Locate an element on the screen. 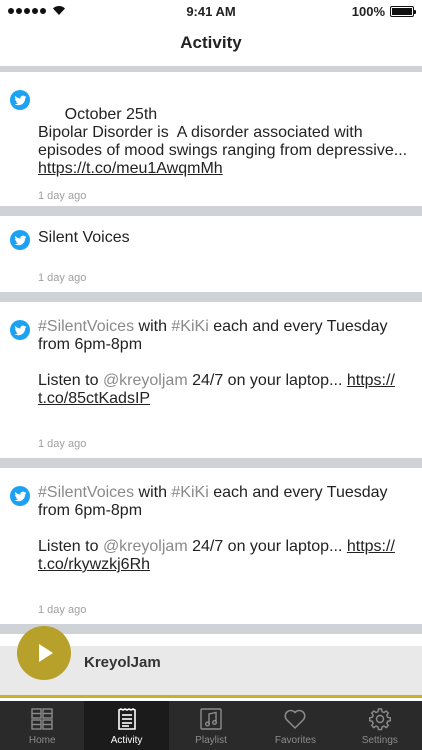 This screenshot has width=422, height=750. tab-home: Home is located at coordinates (42, 725).